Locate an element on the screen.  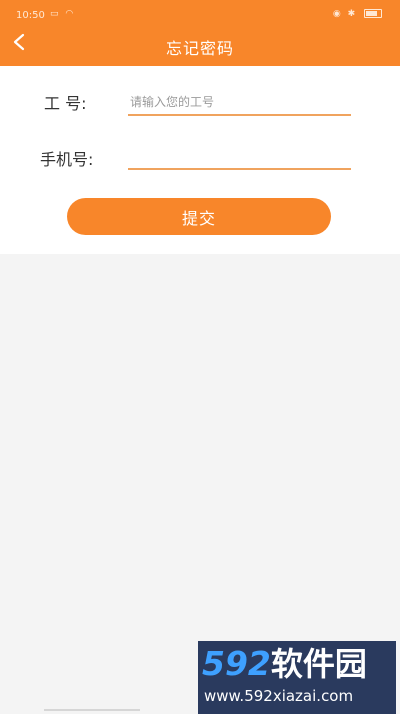
submit-button: 提交 is located at coordinates (199, 216).